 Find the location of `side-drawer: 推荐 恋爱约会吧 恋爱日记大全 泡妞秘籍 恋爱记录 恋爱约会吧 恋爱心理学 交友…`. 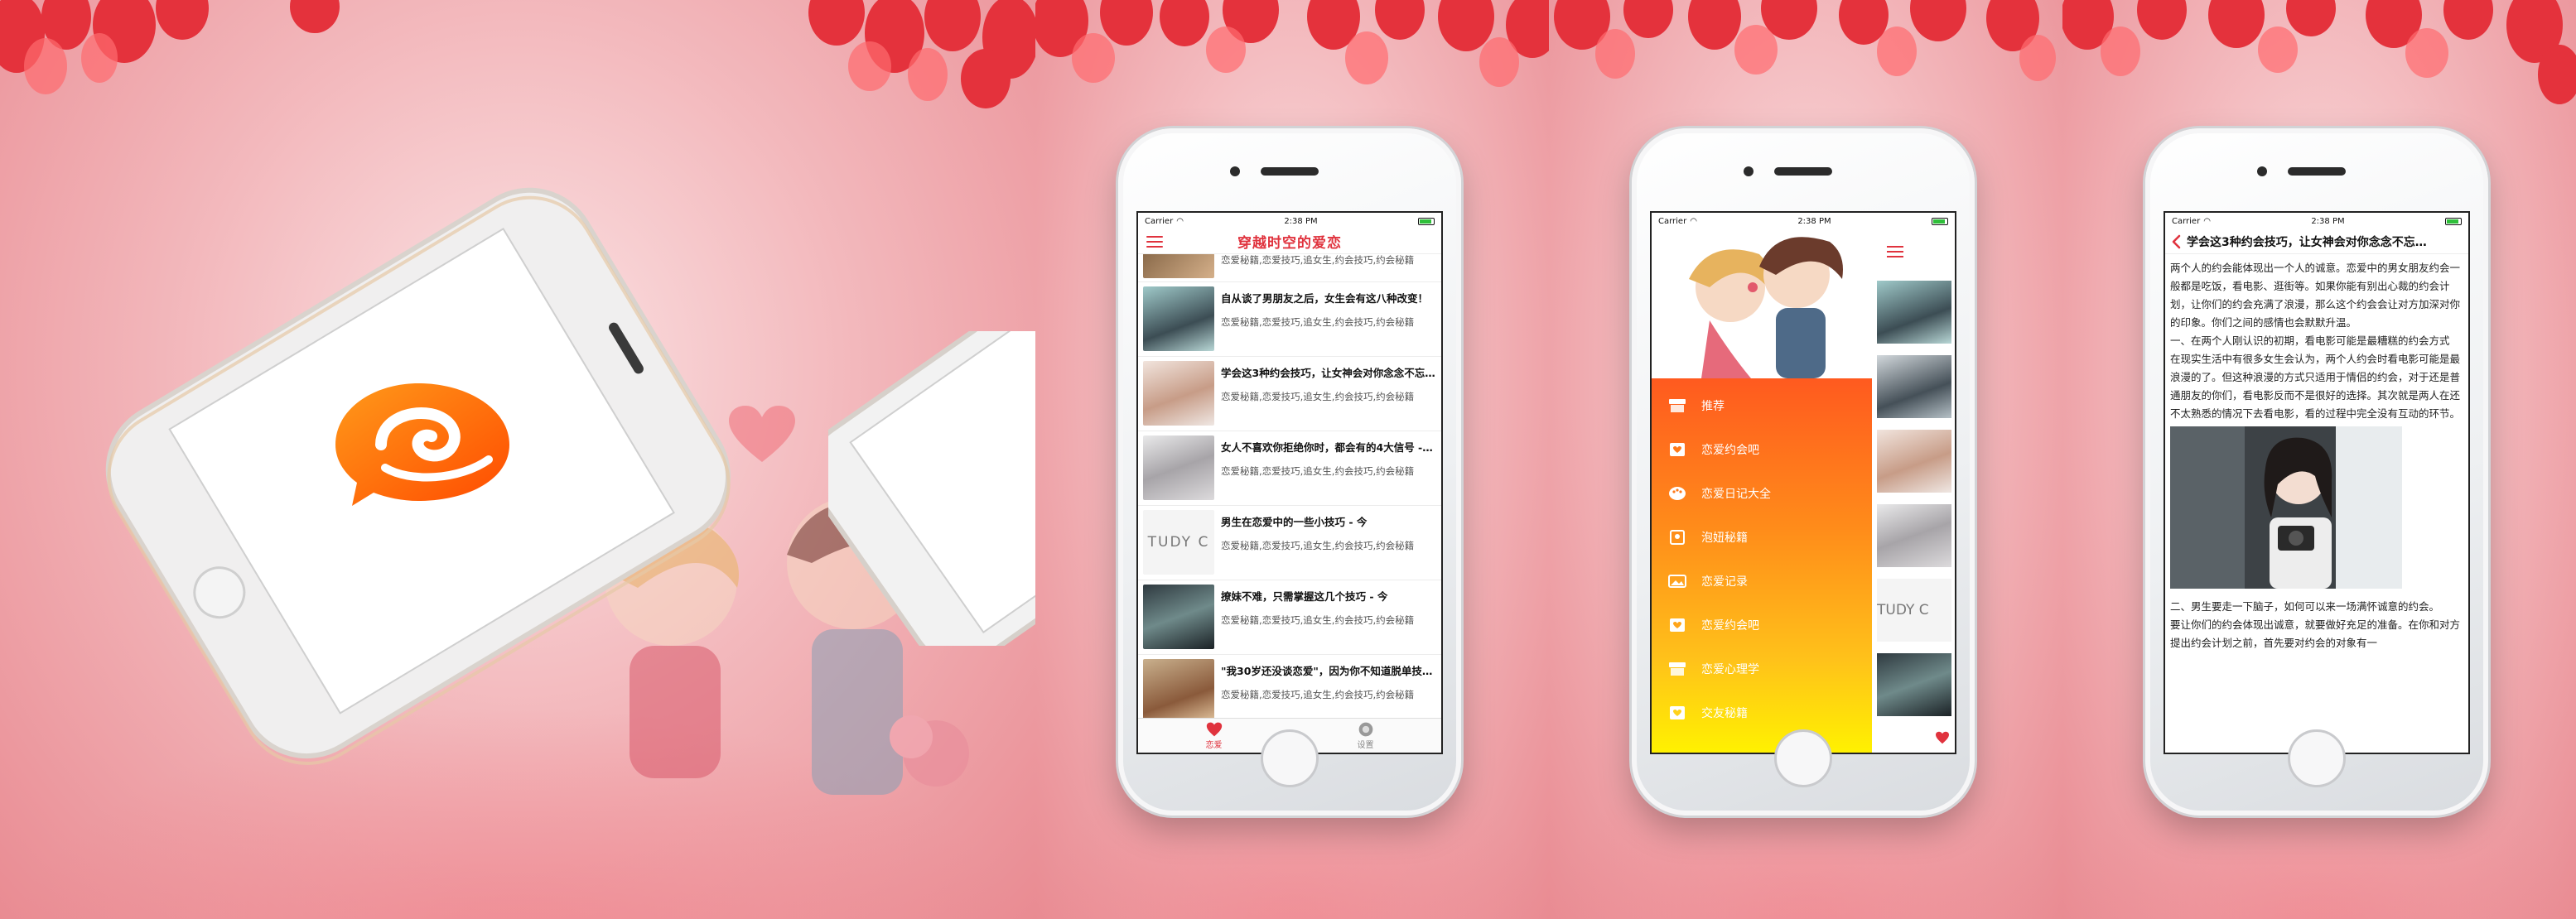

side-drawer: 推荐 恋爱约会吧 恋爱日记大全 泡妞秘籍 恋爱记录 恋爱约会吧 恋爱心理学 交友… is located at coordinates (1762, 491).